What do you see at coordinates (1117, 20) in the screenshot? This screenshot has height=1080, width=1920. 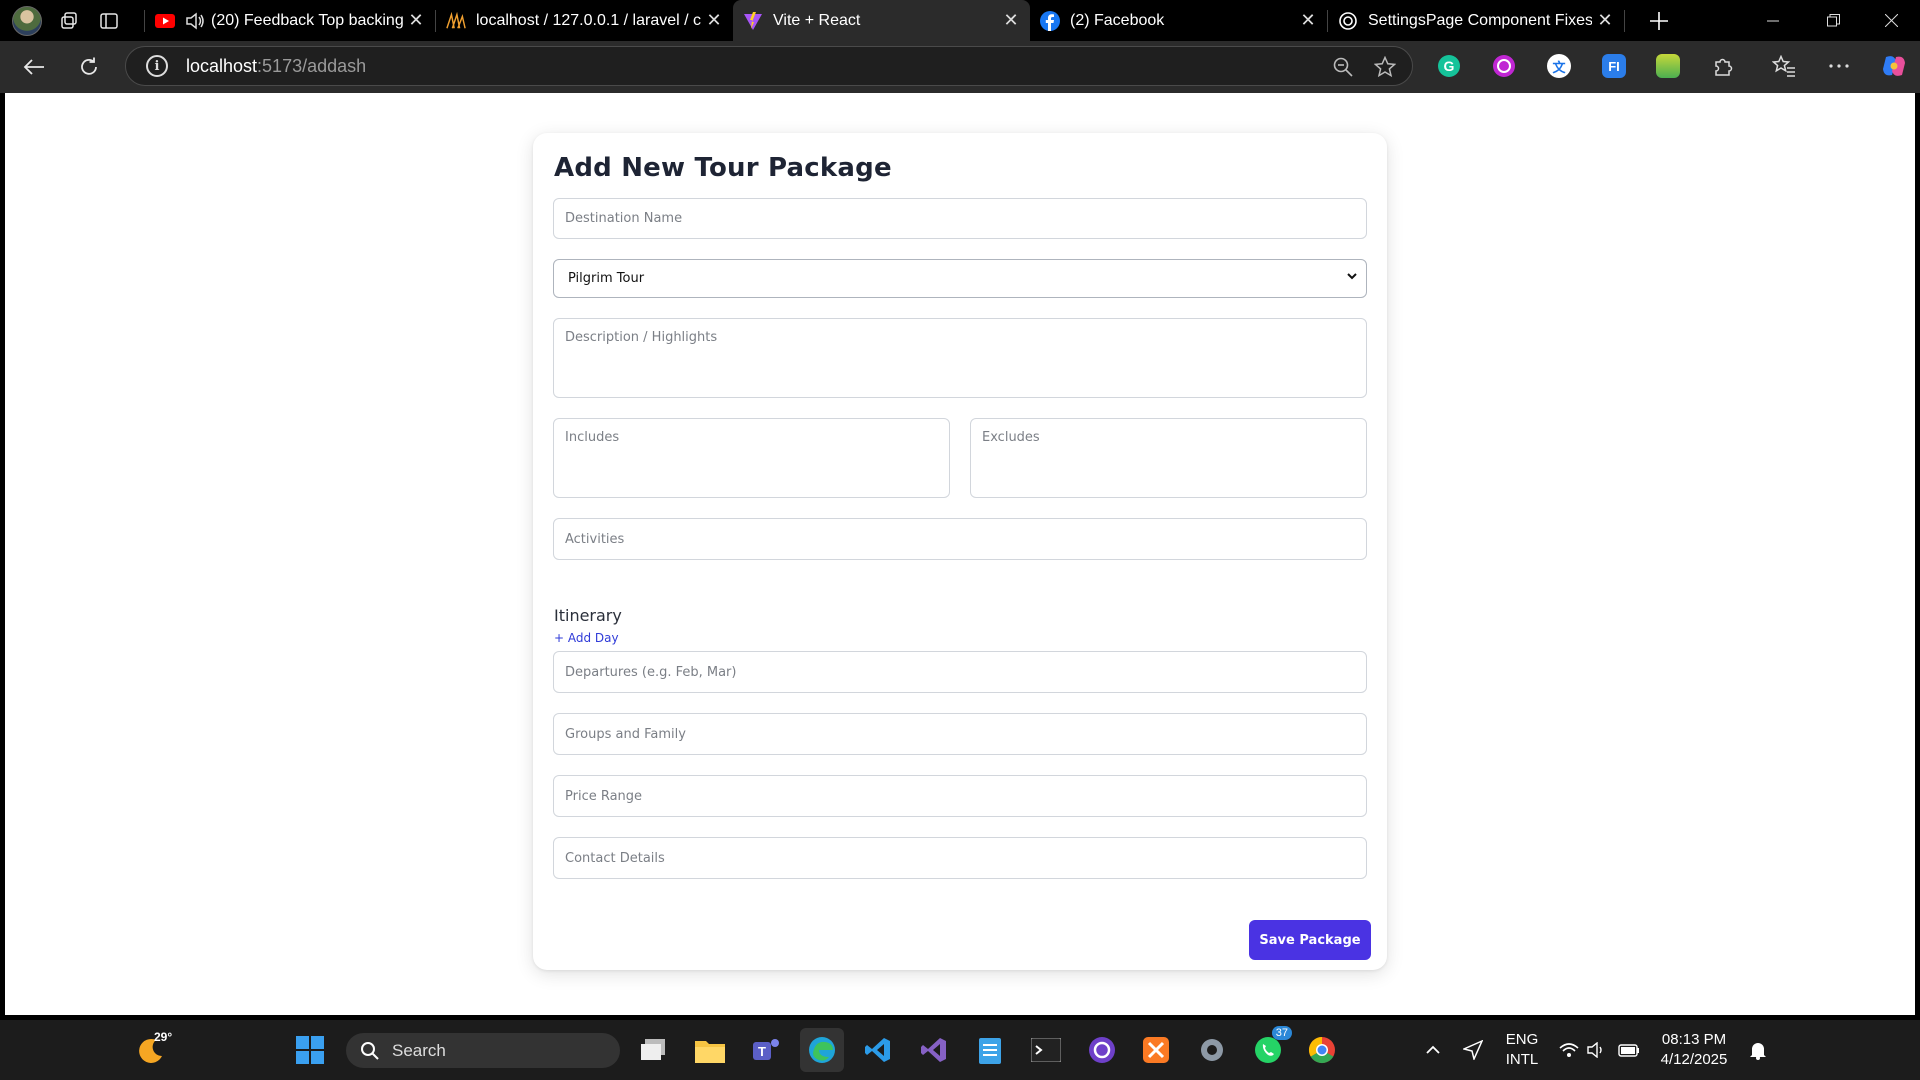 I see `tab-title: (2) Facebook` at bounding box center [1117, 20].